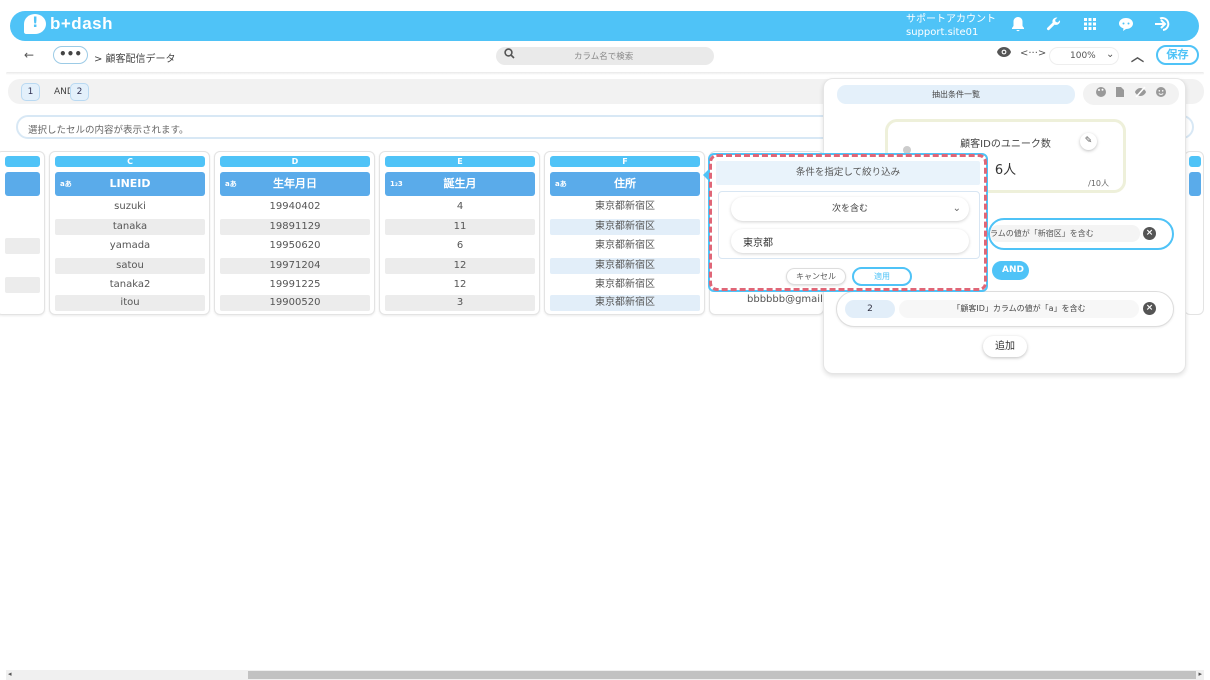 Image resolution: width=1210 pixels, height=680 pixels. Describe the element at coordinates (1137, 55) in the screenshot. I see `chevron-up-icon: ︿` at that location.